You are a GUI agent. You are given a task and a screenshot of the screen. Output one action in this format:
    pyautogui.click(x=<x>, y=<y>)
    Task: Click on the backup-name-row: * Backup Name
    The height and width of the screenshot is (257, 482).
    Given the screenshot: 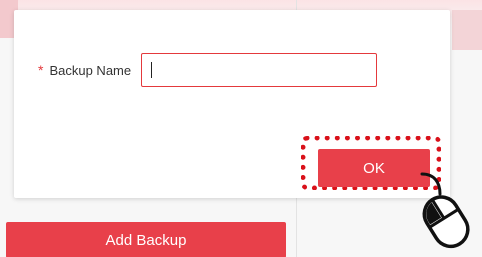 What is the action you would take?
    pyautogui.click(x=208, y=70)
    